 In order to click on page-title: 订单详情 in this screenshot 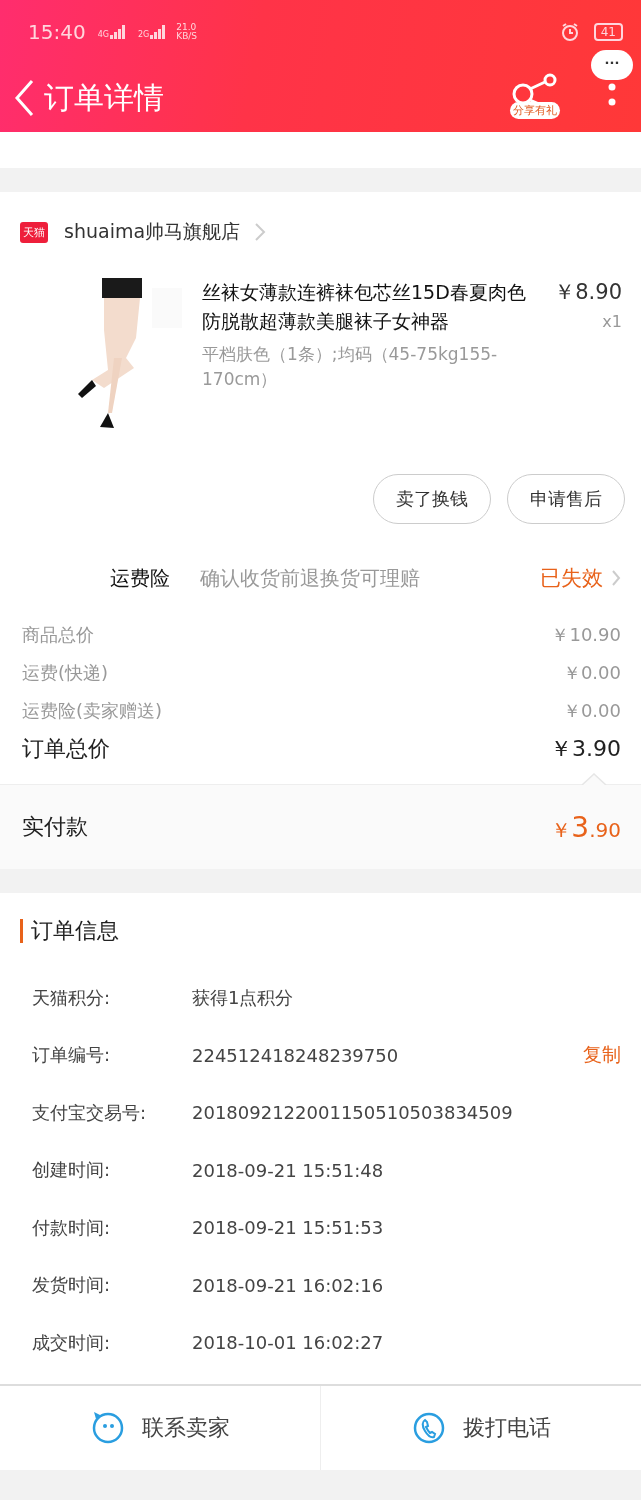, I will do `click(104, 97)`.